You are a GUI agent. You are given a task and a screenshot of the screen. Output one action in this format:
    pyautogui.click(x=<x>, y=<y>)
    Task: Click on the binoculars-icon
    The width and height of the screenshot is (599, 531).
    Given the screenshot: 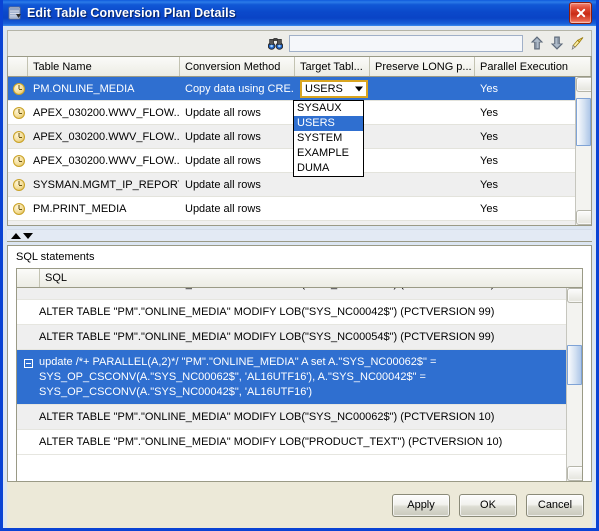 What is the action you would take?
    pyautogui.click(x=275, y=44)
    